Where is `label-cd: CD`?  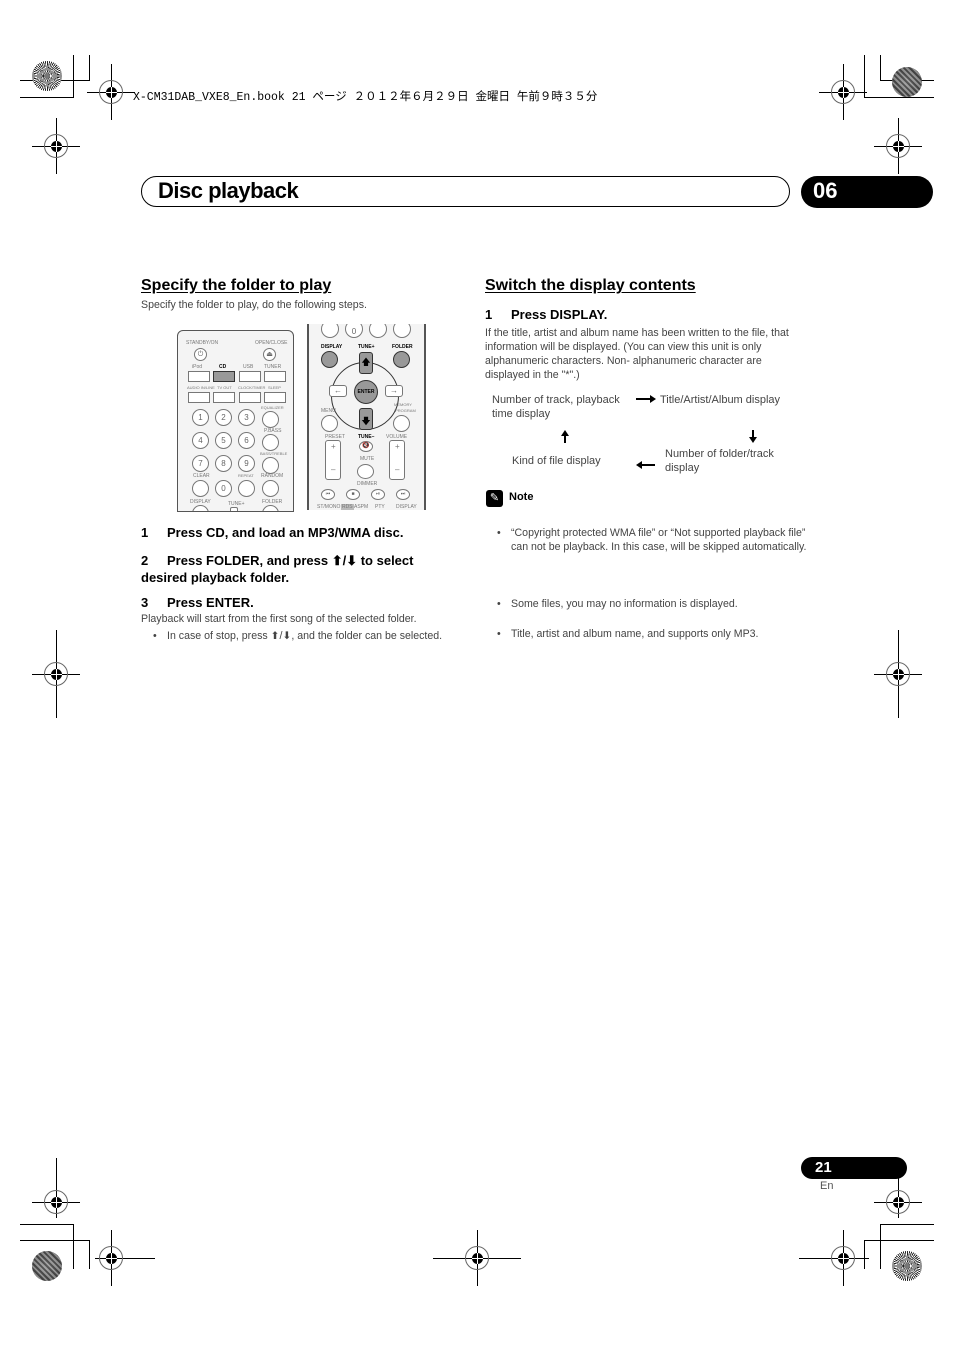
label-cd: CD is located at coordinates (223, 367).